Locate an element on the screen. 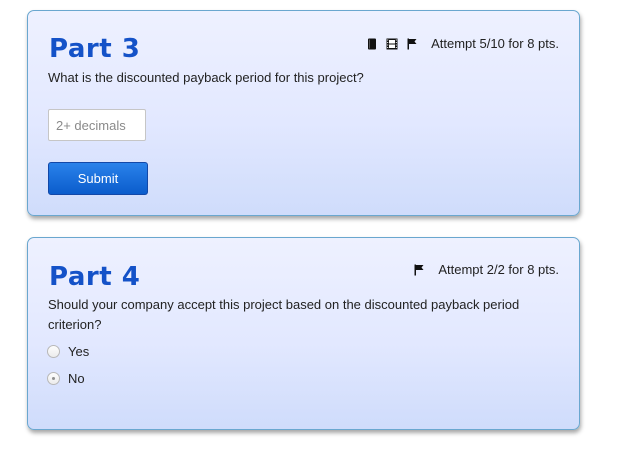  part-4-meta: Attempt 2/2 for 8 pts. is located at coordinates (486, 269).